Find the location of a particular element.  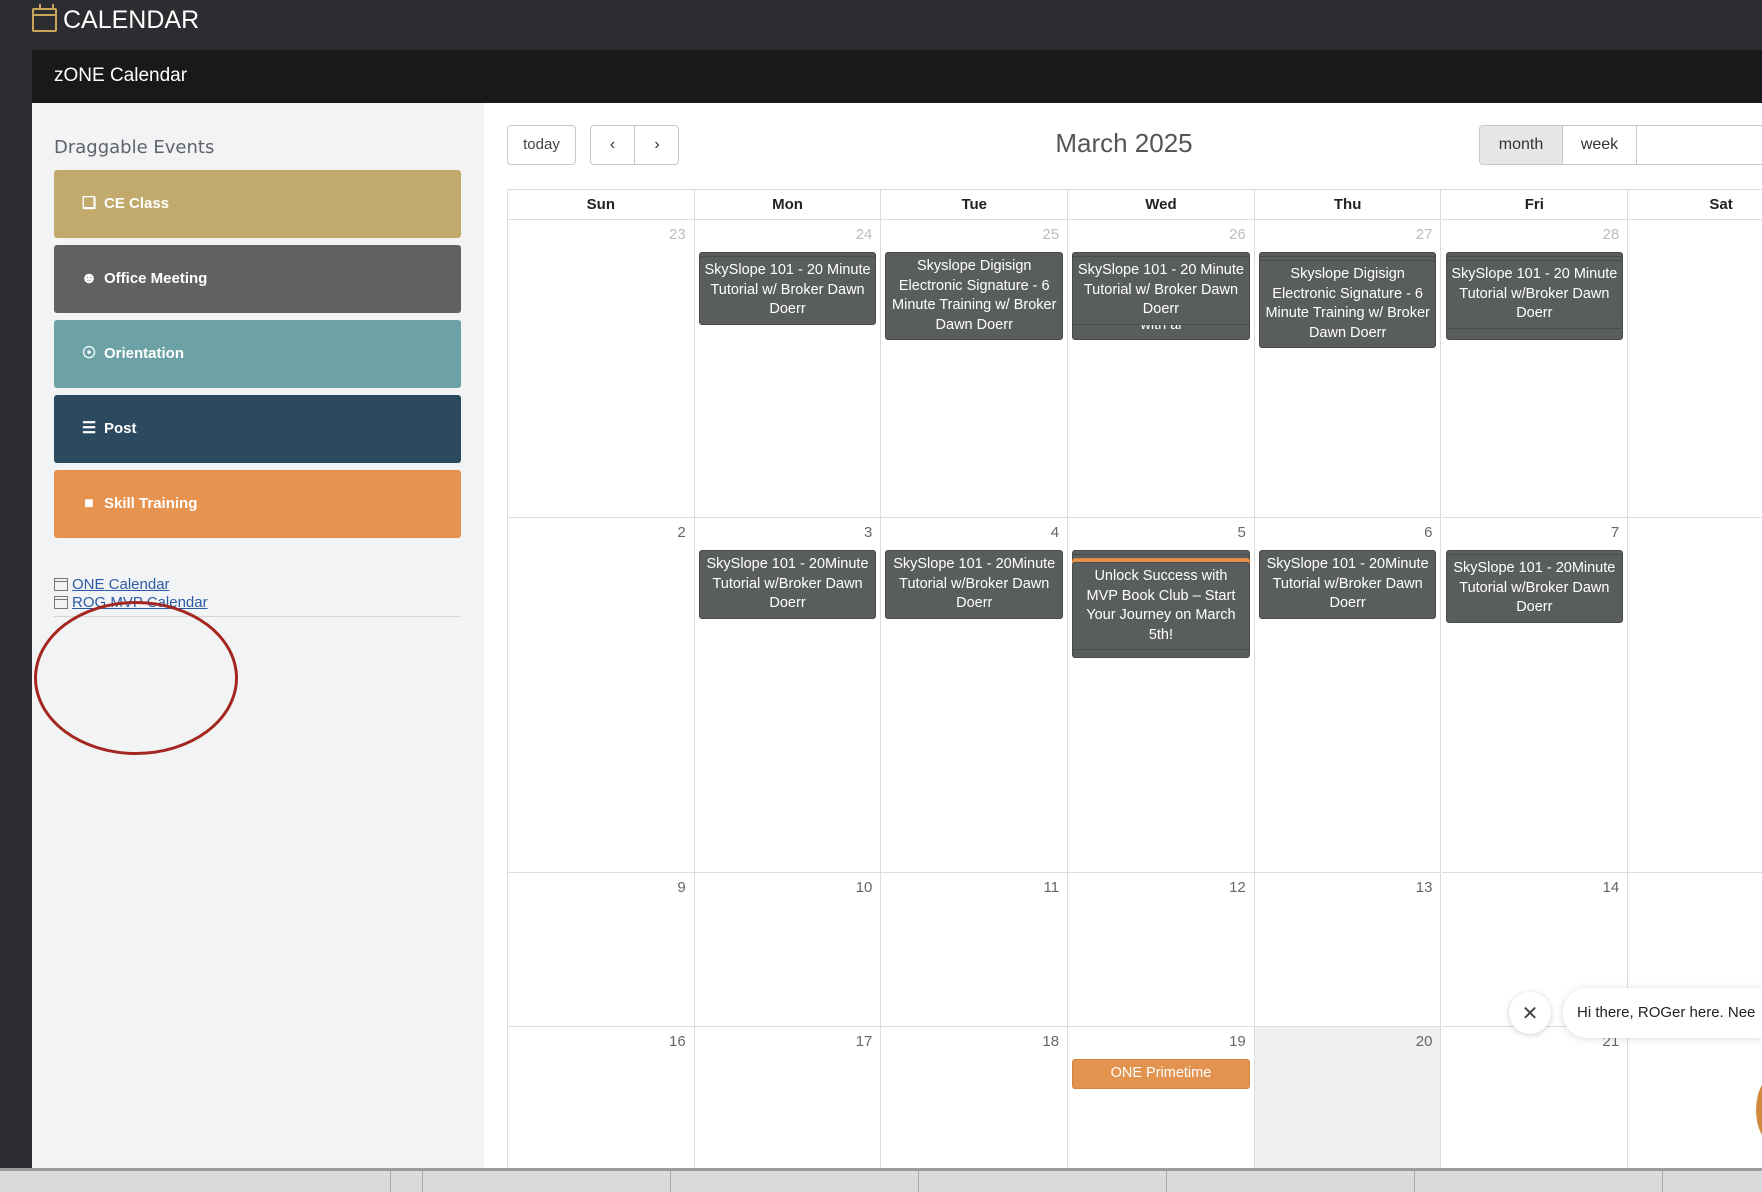

day-cell: 10 is located at coordinates (788, 950).